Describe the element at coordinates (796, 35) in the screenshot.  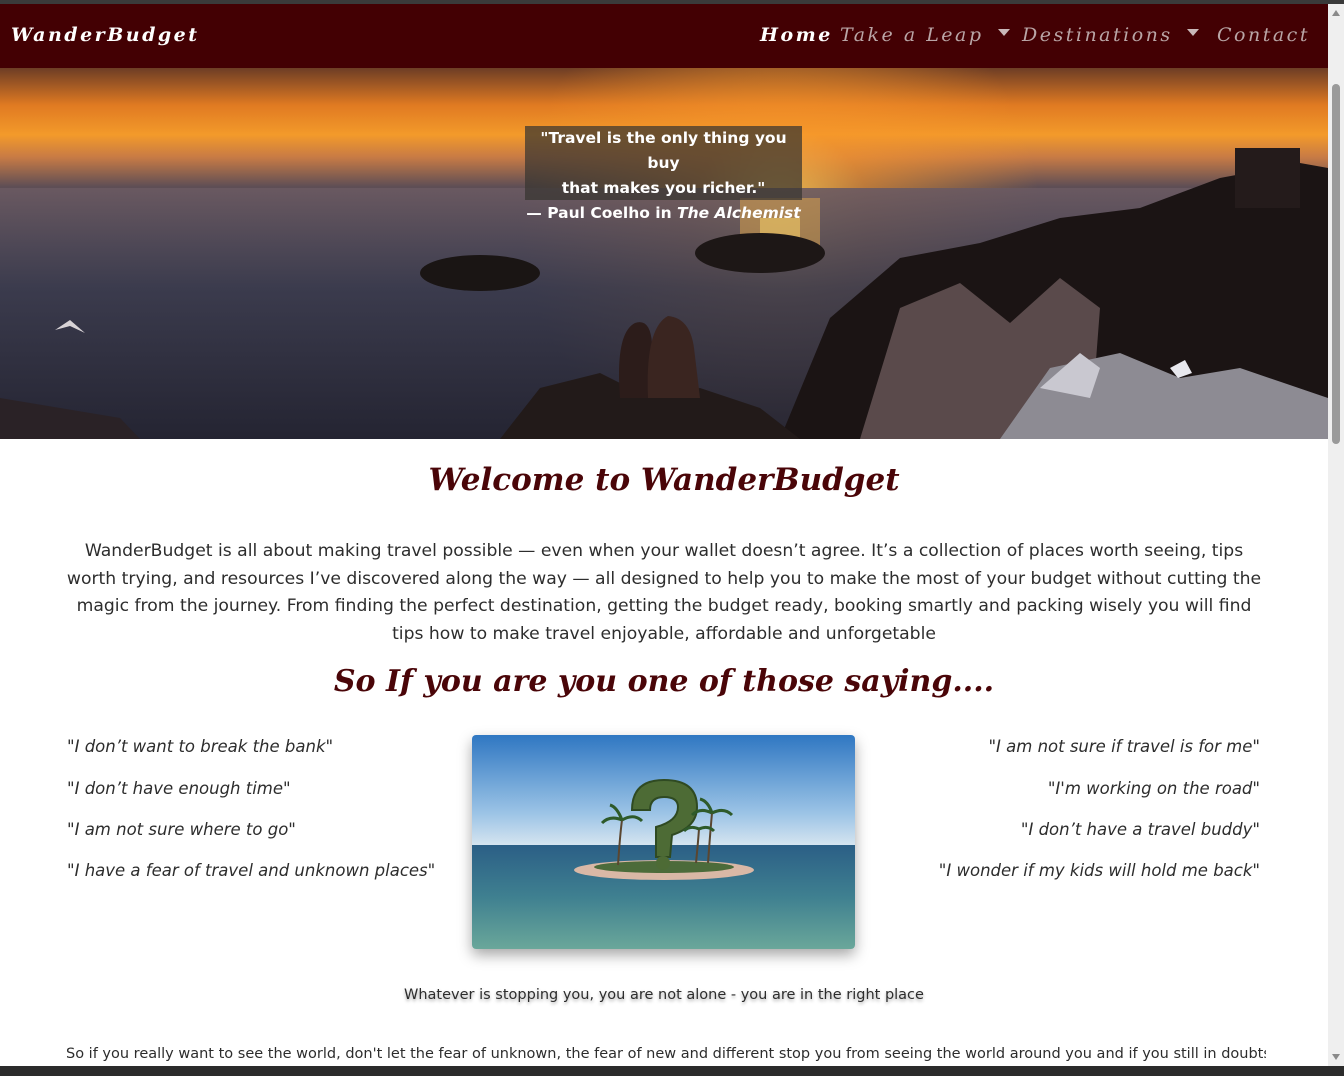
I see `nav-home: Home` at that location.